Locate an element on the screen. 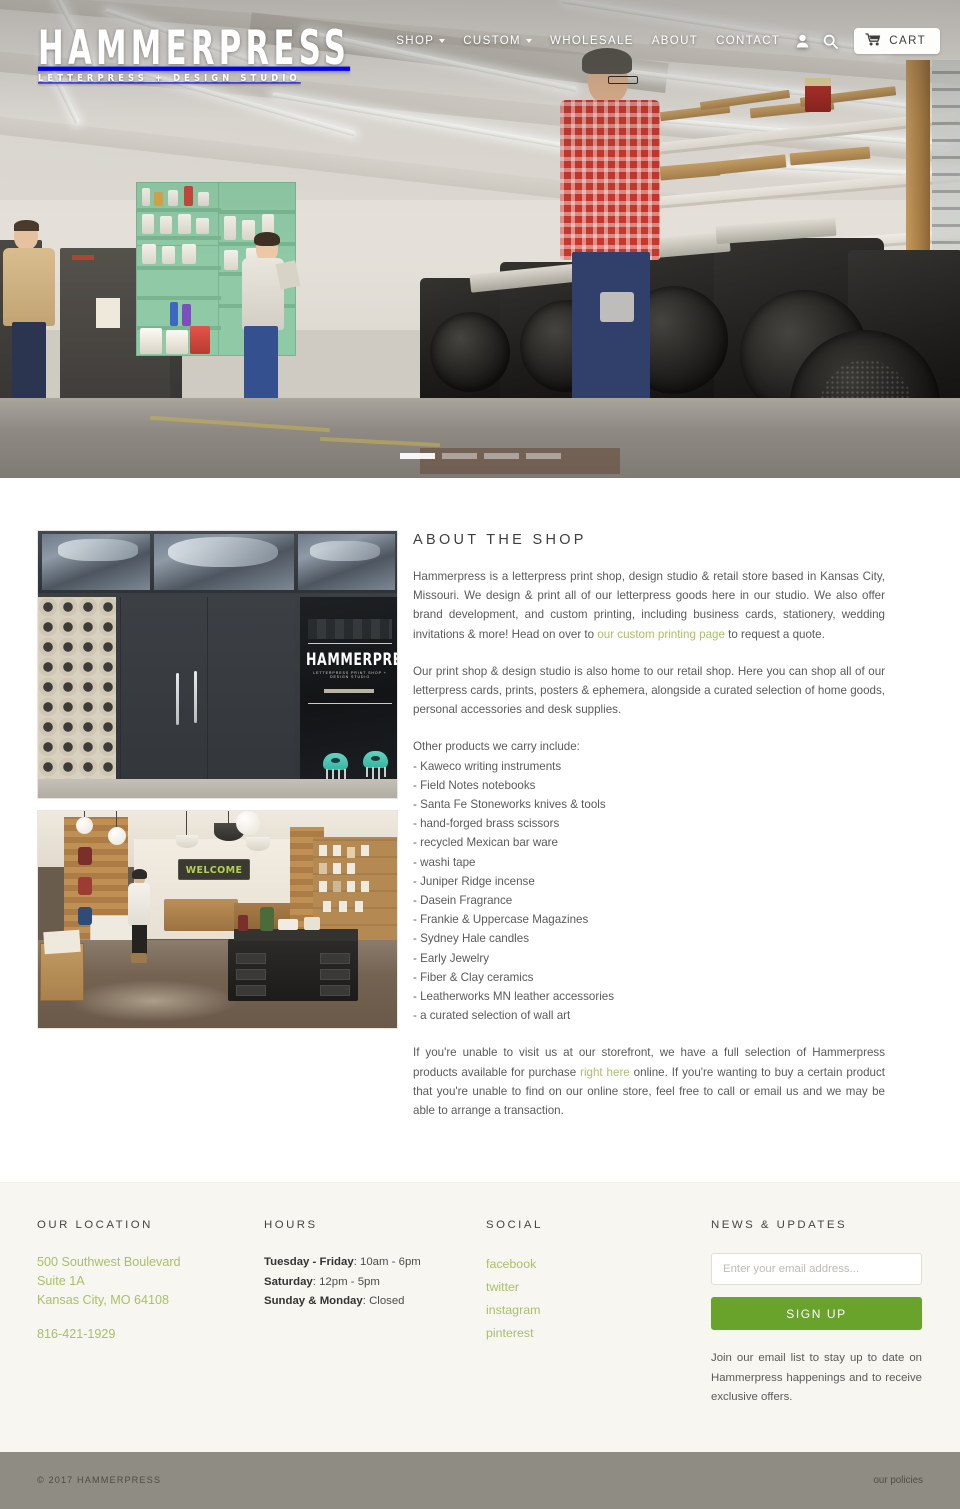 This screenshot has height=1509, width=960. logo-tagline: LETTERPRESS + DESIGN STUDIO is located at coordinates (169, 78).